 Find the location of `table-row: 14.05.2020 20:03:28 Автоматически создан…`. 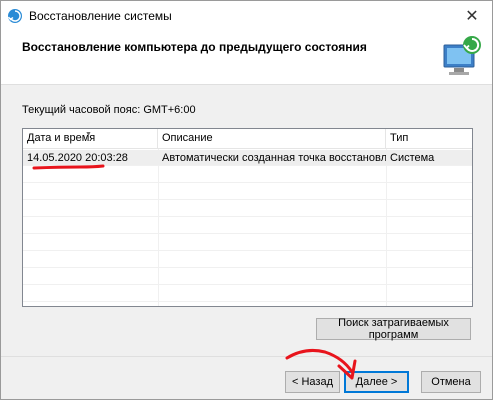

table-row: 14.05.2020 20:03:28 Автоматически создан… is located at coordinates (247, 158).